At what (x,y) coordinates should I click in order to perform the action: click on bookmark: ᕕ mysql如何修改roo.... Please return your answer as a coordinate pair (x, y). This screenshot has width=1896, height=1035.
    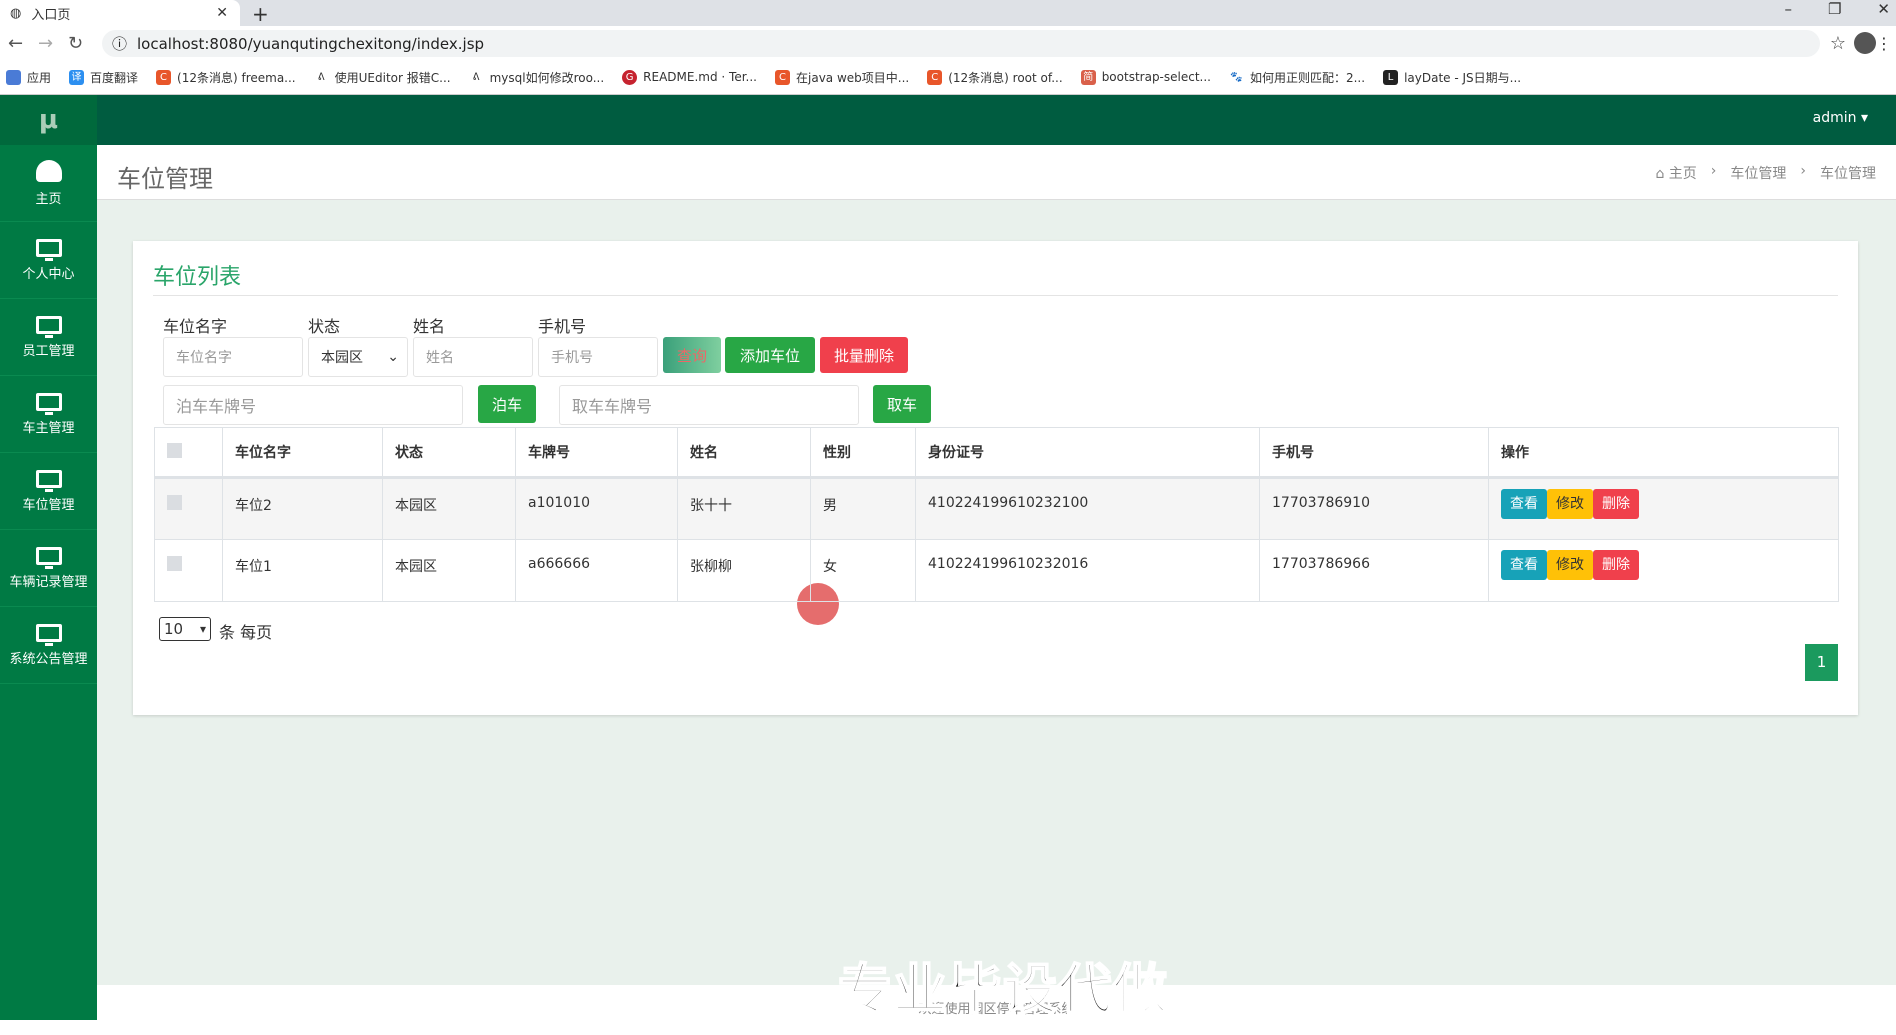
    Looking at the image, I should click on (536, 77).